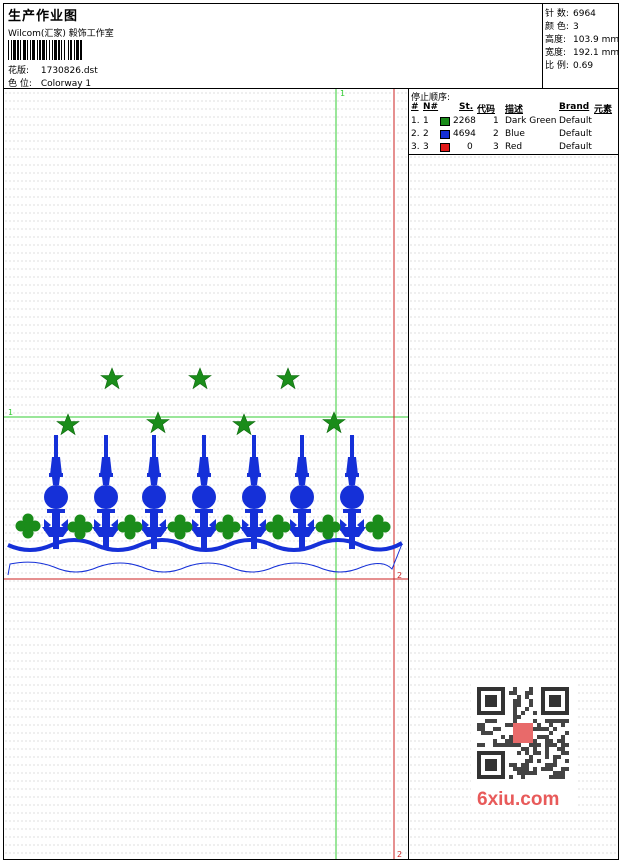 The width and height of the screenshot is (620, 861). Describe the element at coordinates (201, 401) in the screenshot. I see `star-row` at that location.